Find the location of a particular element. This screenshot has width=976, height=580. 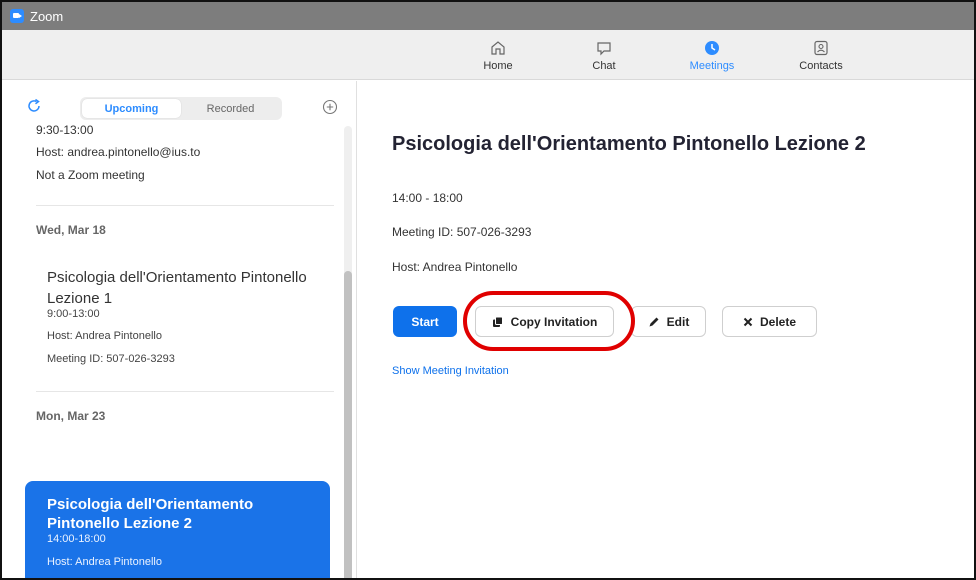

home-icon is located at coordinates (498, 47).